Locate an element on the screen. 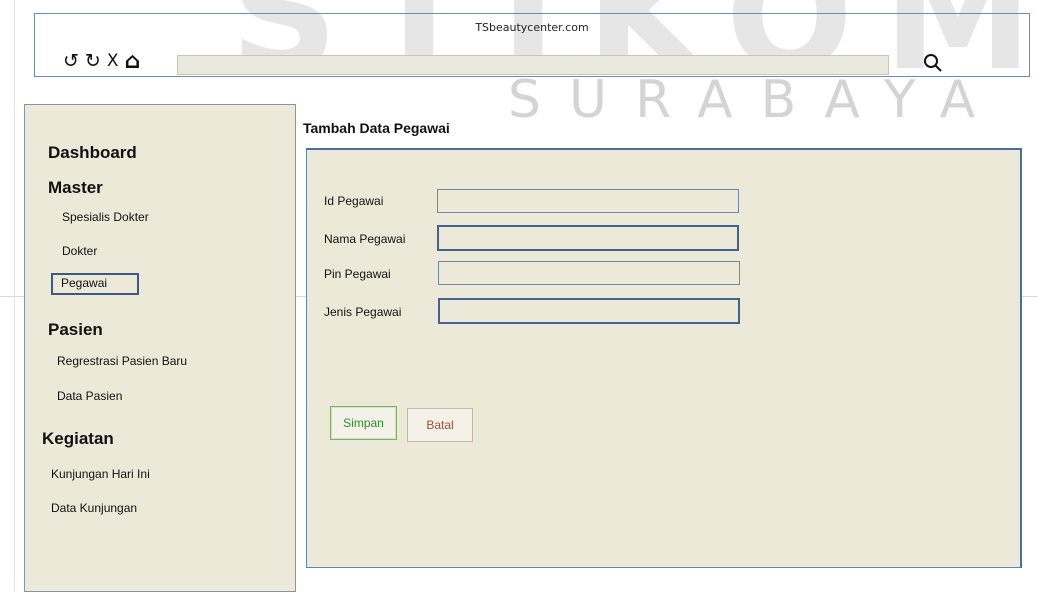 The width and height of the screenshot is (1038, 592). save-button: Simpan is located at coordinates (363, 423).